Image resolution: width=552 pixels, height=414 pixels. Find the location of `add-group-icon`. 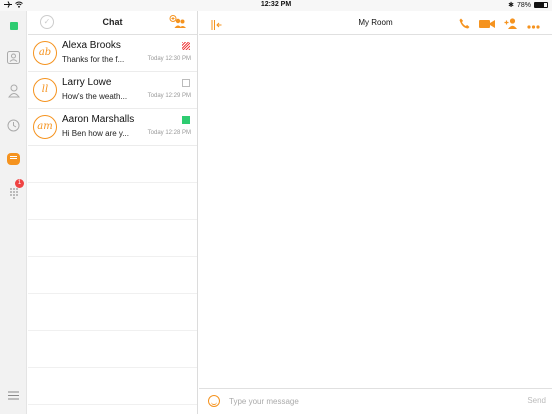

add-group-icon is located at coordinates (177, 21).